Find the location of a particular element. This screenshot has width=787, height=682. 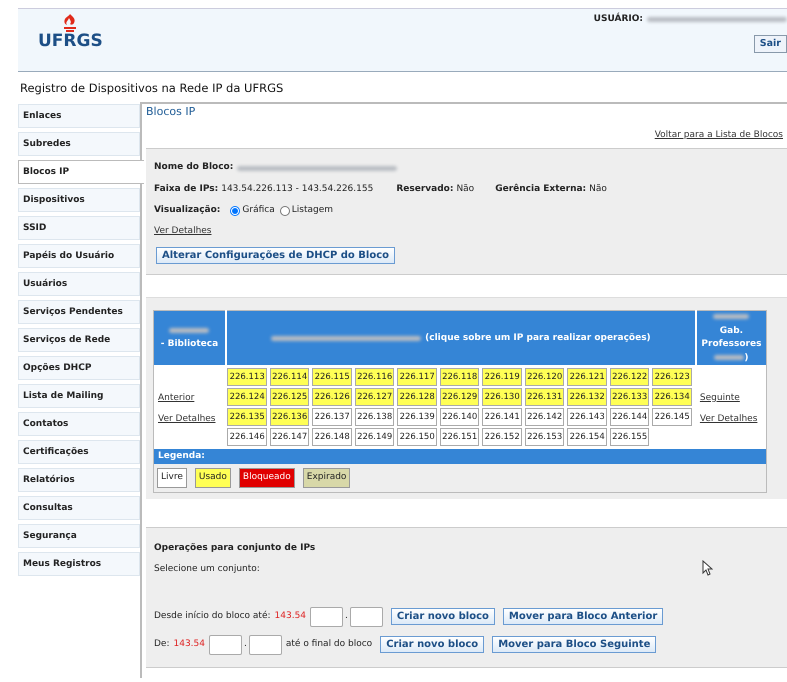

ip-address: 226.138 is located at coordinates (374, 417).